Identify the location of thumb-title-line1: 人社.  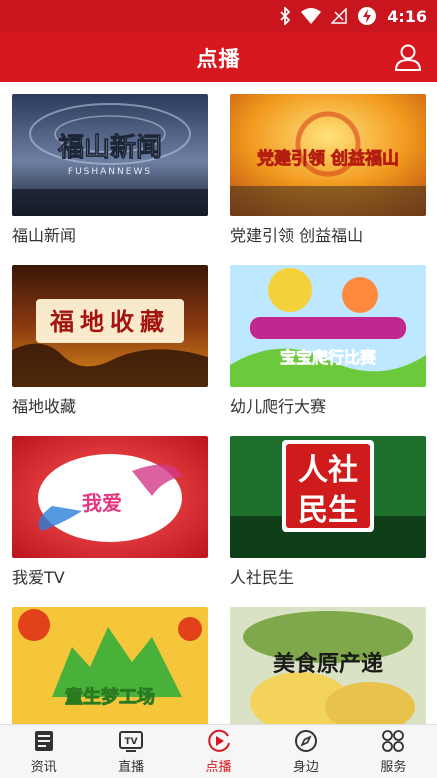
(328, 470).